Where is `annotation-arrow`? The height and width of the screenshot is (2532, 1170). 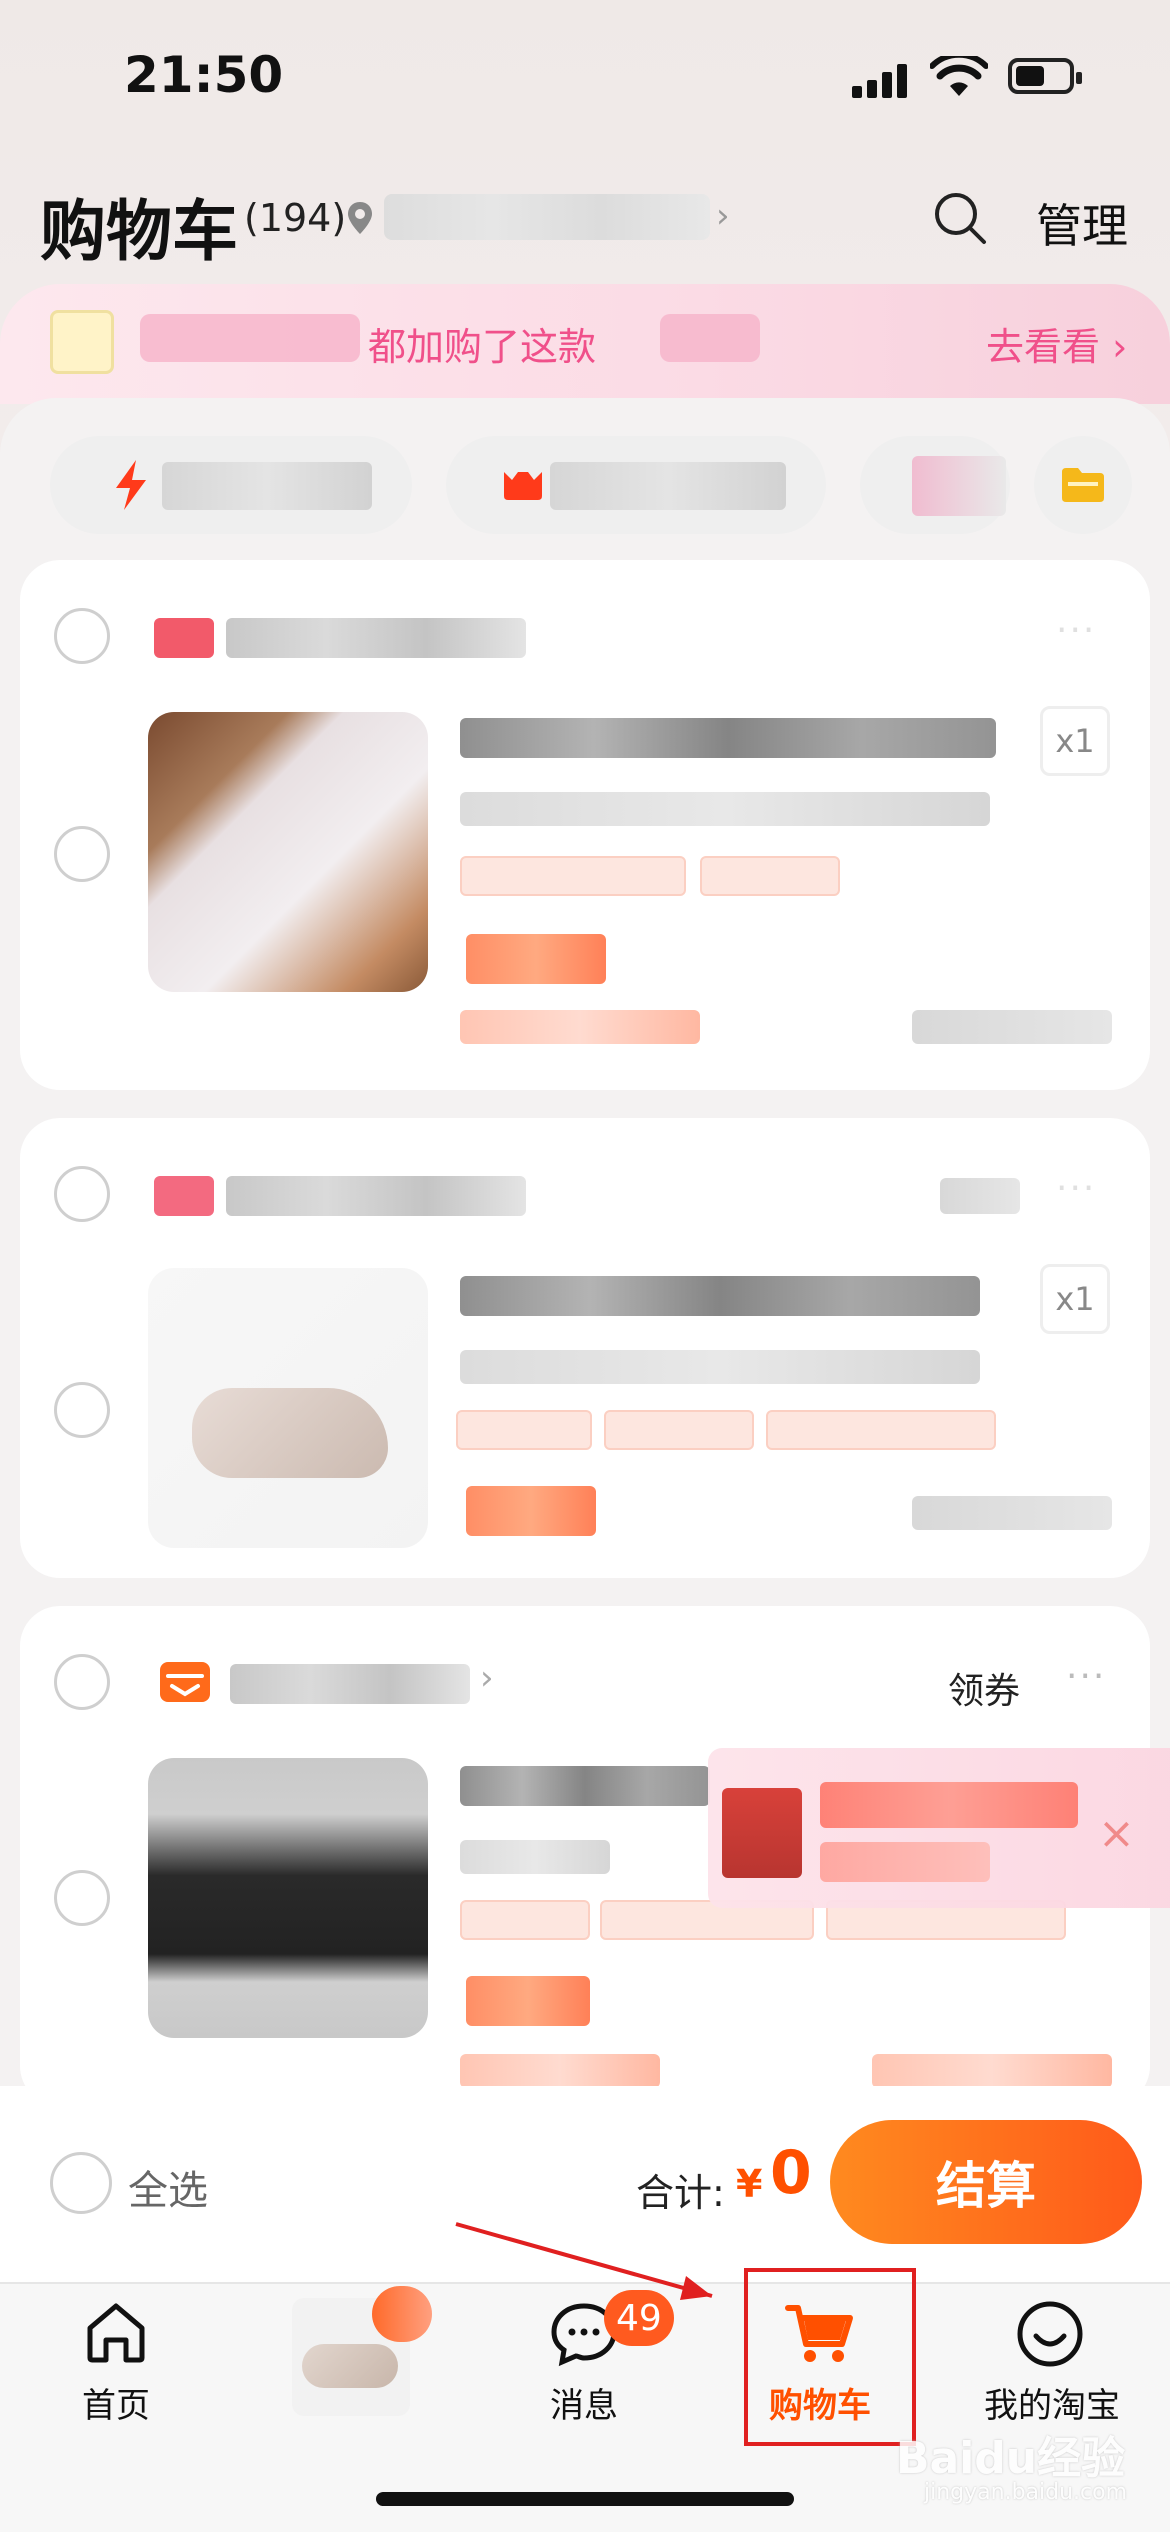
annotation-arrow is located at coordinates (584, 2261).